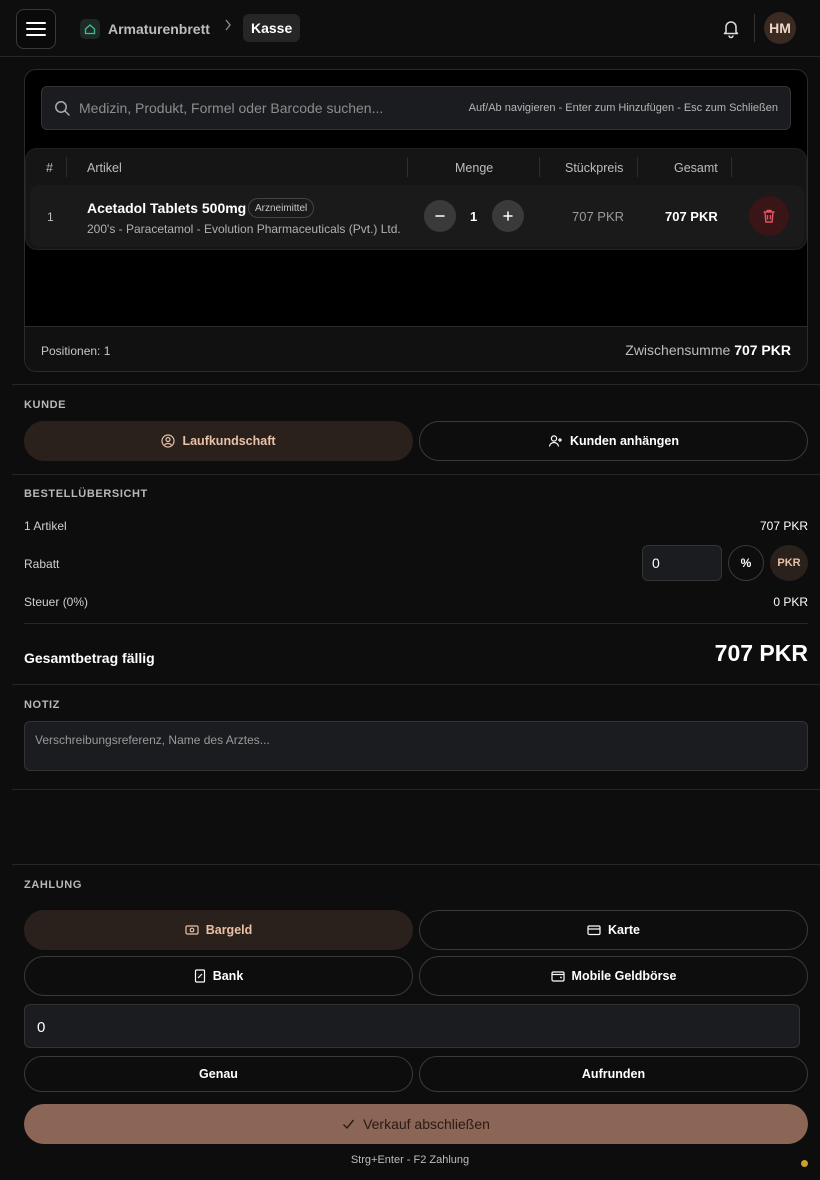 The image size is (820, 1180). I want to click on breadcrumb-current: Kasse, so click(272, 28).